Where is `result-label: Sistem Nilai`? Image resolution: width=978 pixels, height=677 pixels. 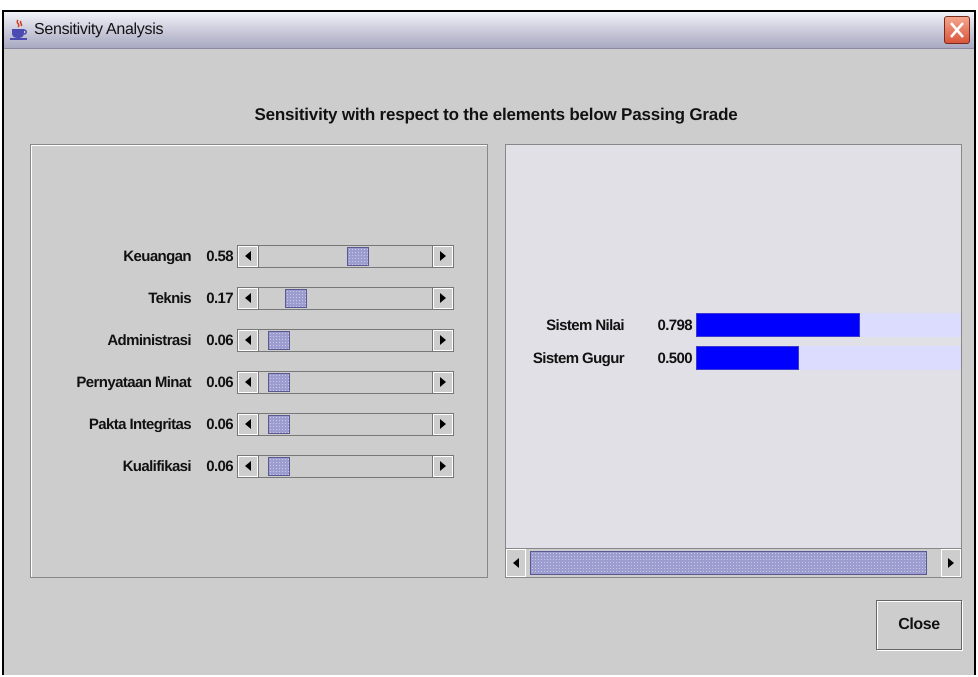
result-label: Sistem Nilai is located at coordinates (584, 325).